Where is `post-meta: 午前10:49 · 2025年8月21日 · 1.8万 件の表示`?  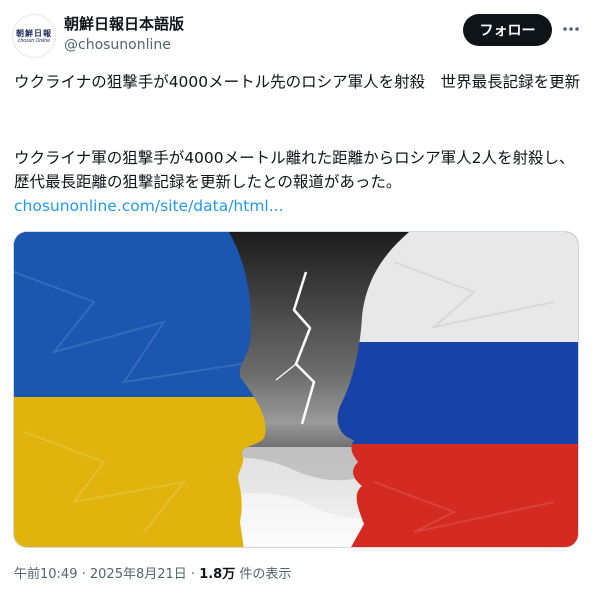 post-meta: 午前10:49 · 2025年8月21日 · 1.8万 件の表示 is located at coordinates (152, 575).